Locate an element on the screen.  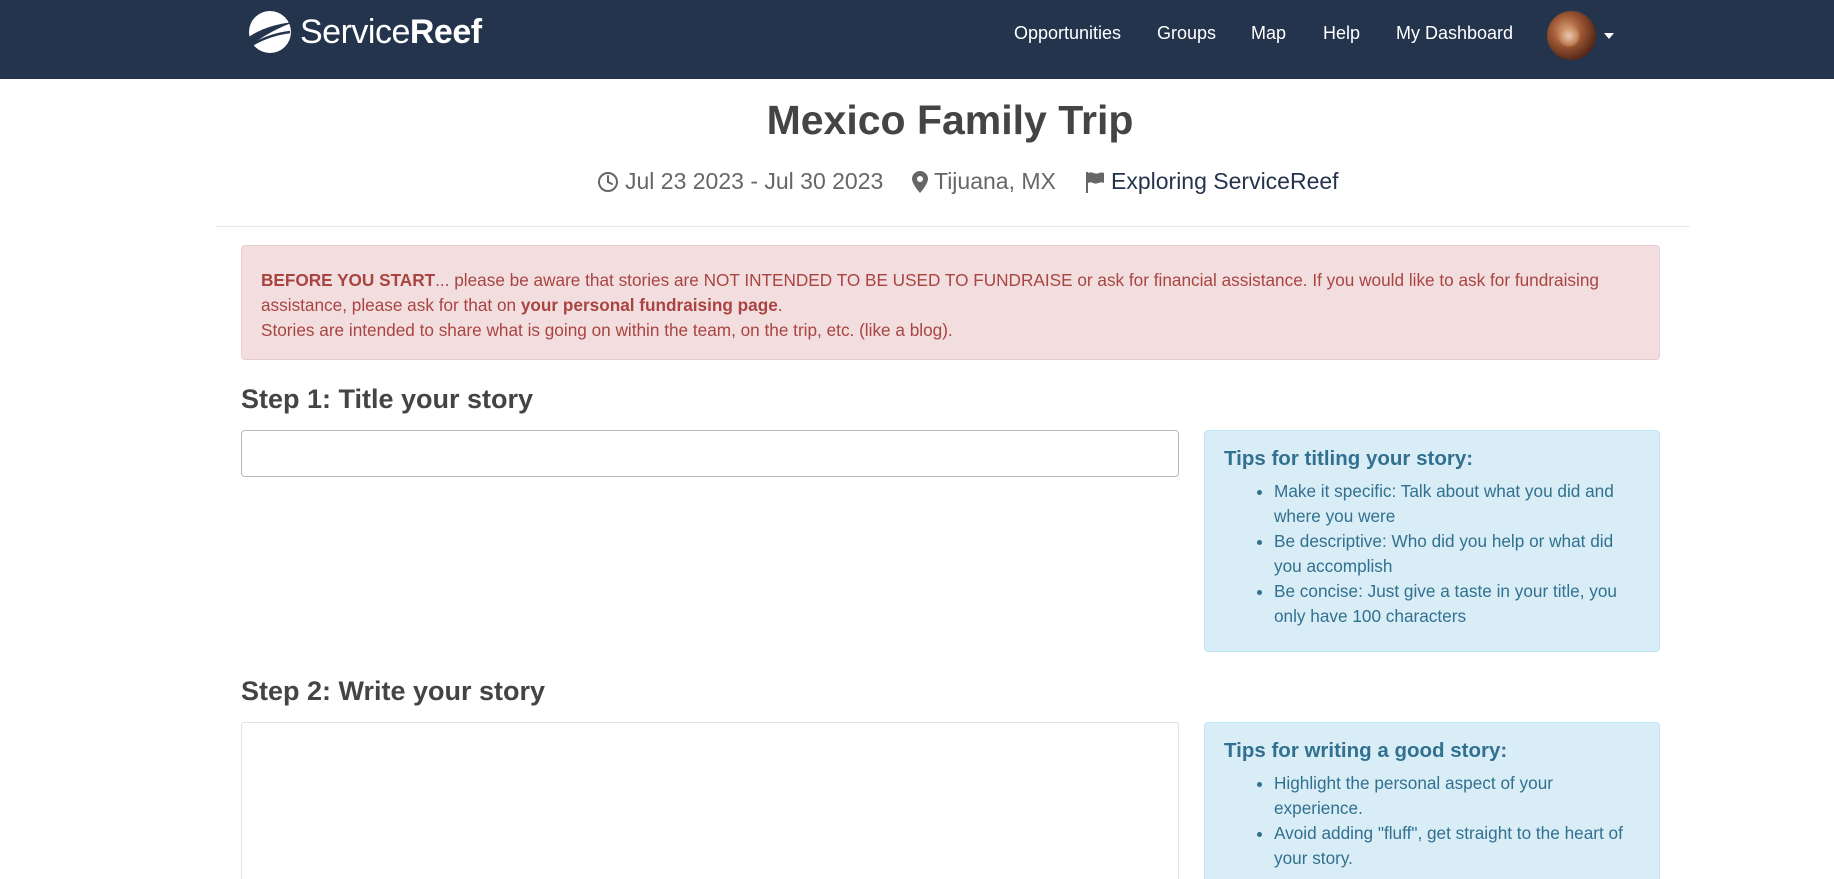
trip-location-text: Tijuana, MX is located at coordinates (995, 181).